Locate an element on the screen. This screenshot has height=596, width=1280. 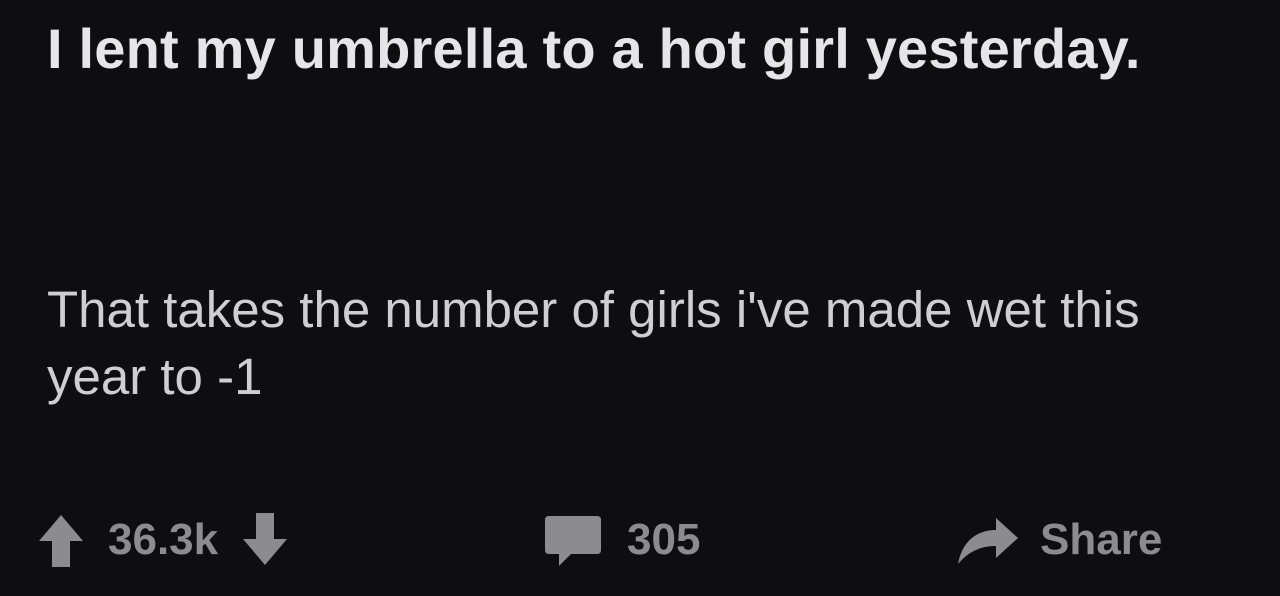
arrow-up-icon is located at coordinates (61, 540).